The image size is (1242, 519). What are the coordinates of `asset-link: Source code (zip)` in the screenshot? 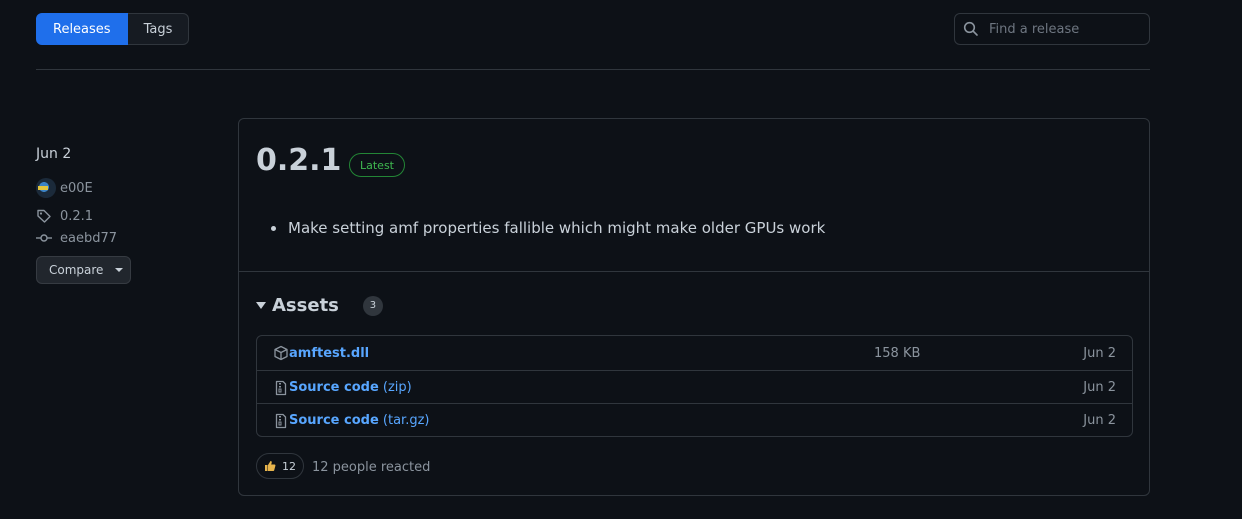 It's located at (350, 387).